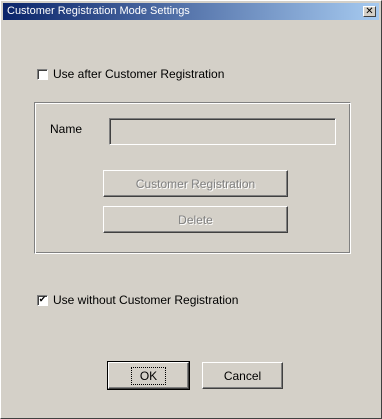 This screenshot has width=382, height=419. I want to click on use-after-option: Use after Customer Registration, so click(130, 74).